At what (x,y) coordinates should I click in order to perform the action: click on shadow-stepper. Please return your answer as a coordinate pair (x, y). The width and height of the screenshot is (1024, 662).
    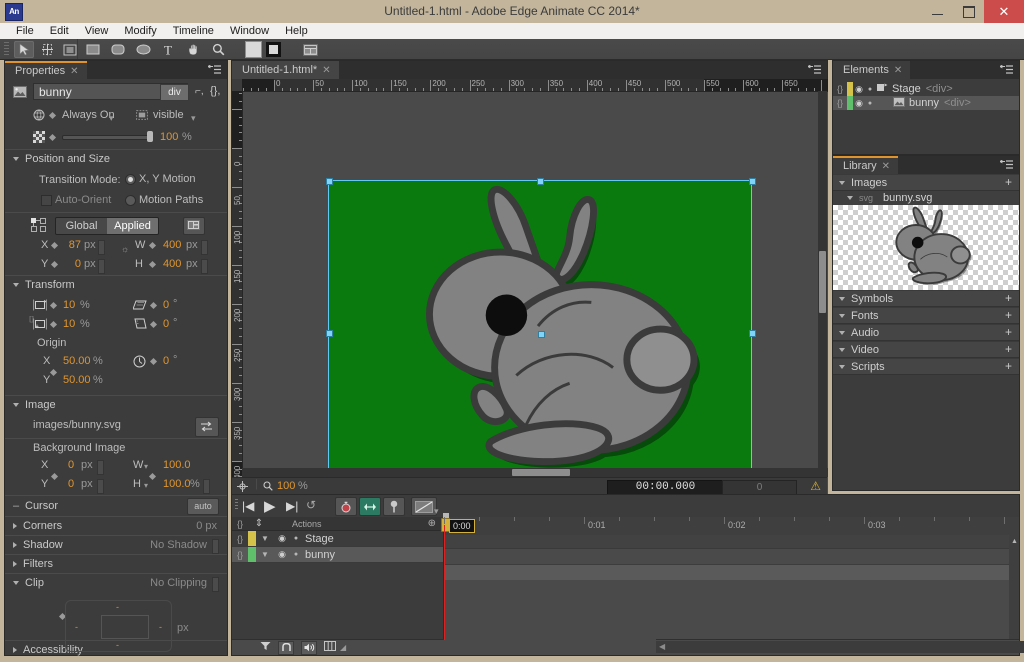
    Looking at the image, I should click on (215, 546).